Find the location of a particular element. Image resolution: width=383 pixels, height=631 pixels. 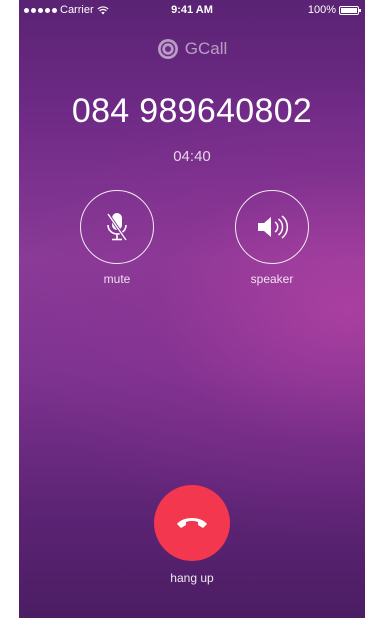

speaker-icon is located at coordinates (273, 227).